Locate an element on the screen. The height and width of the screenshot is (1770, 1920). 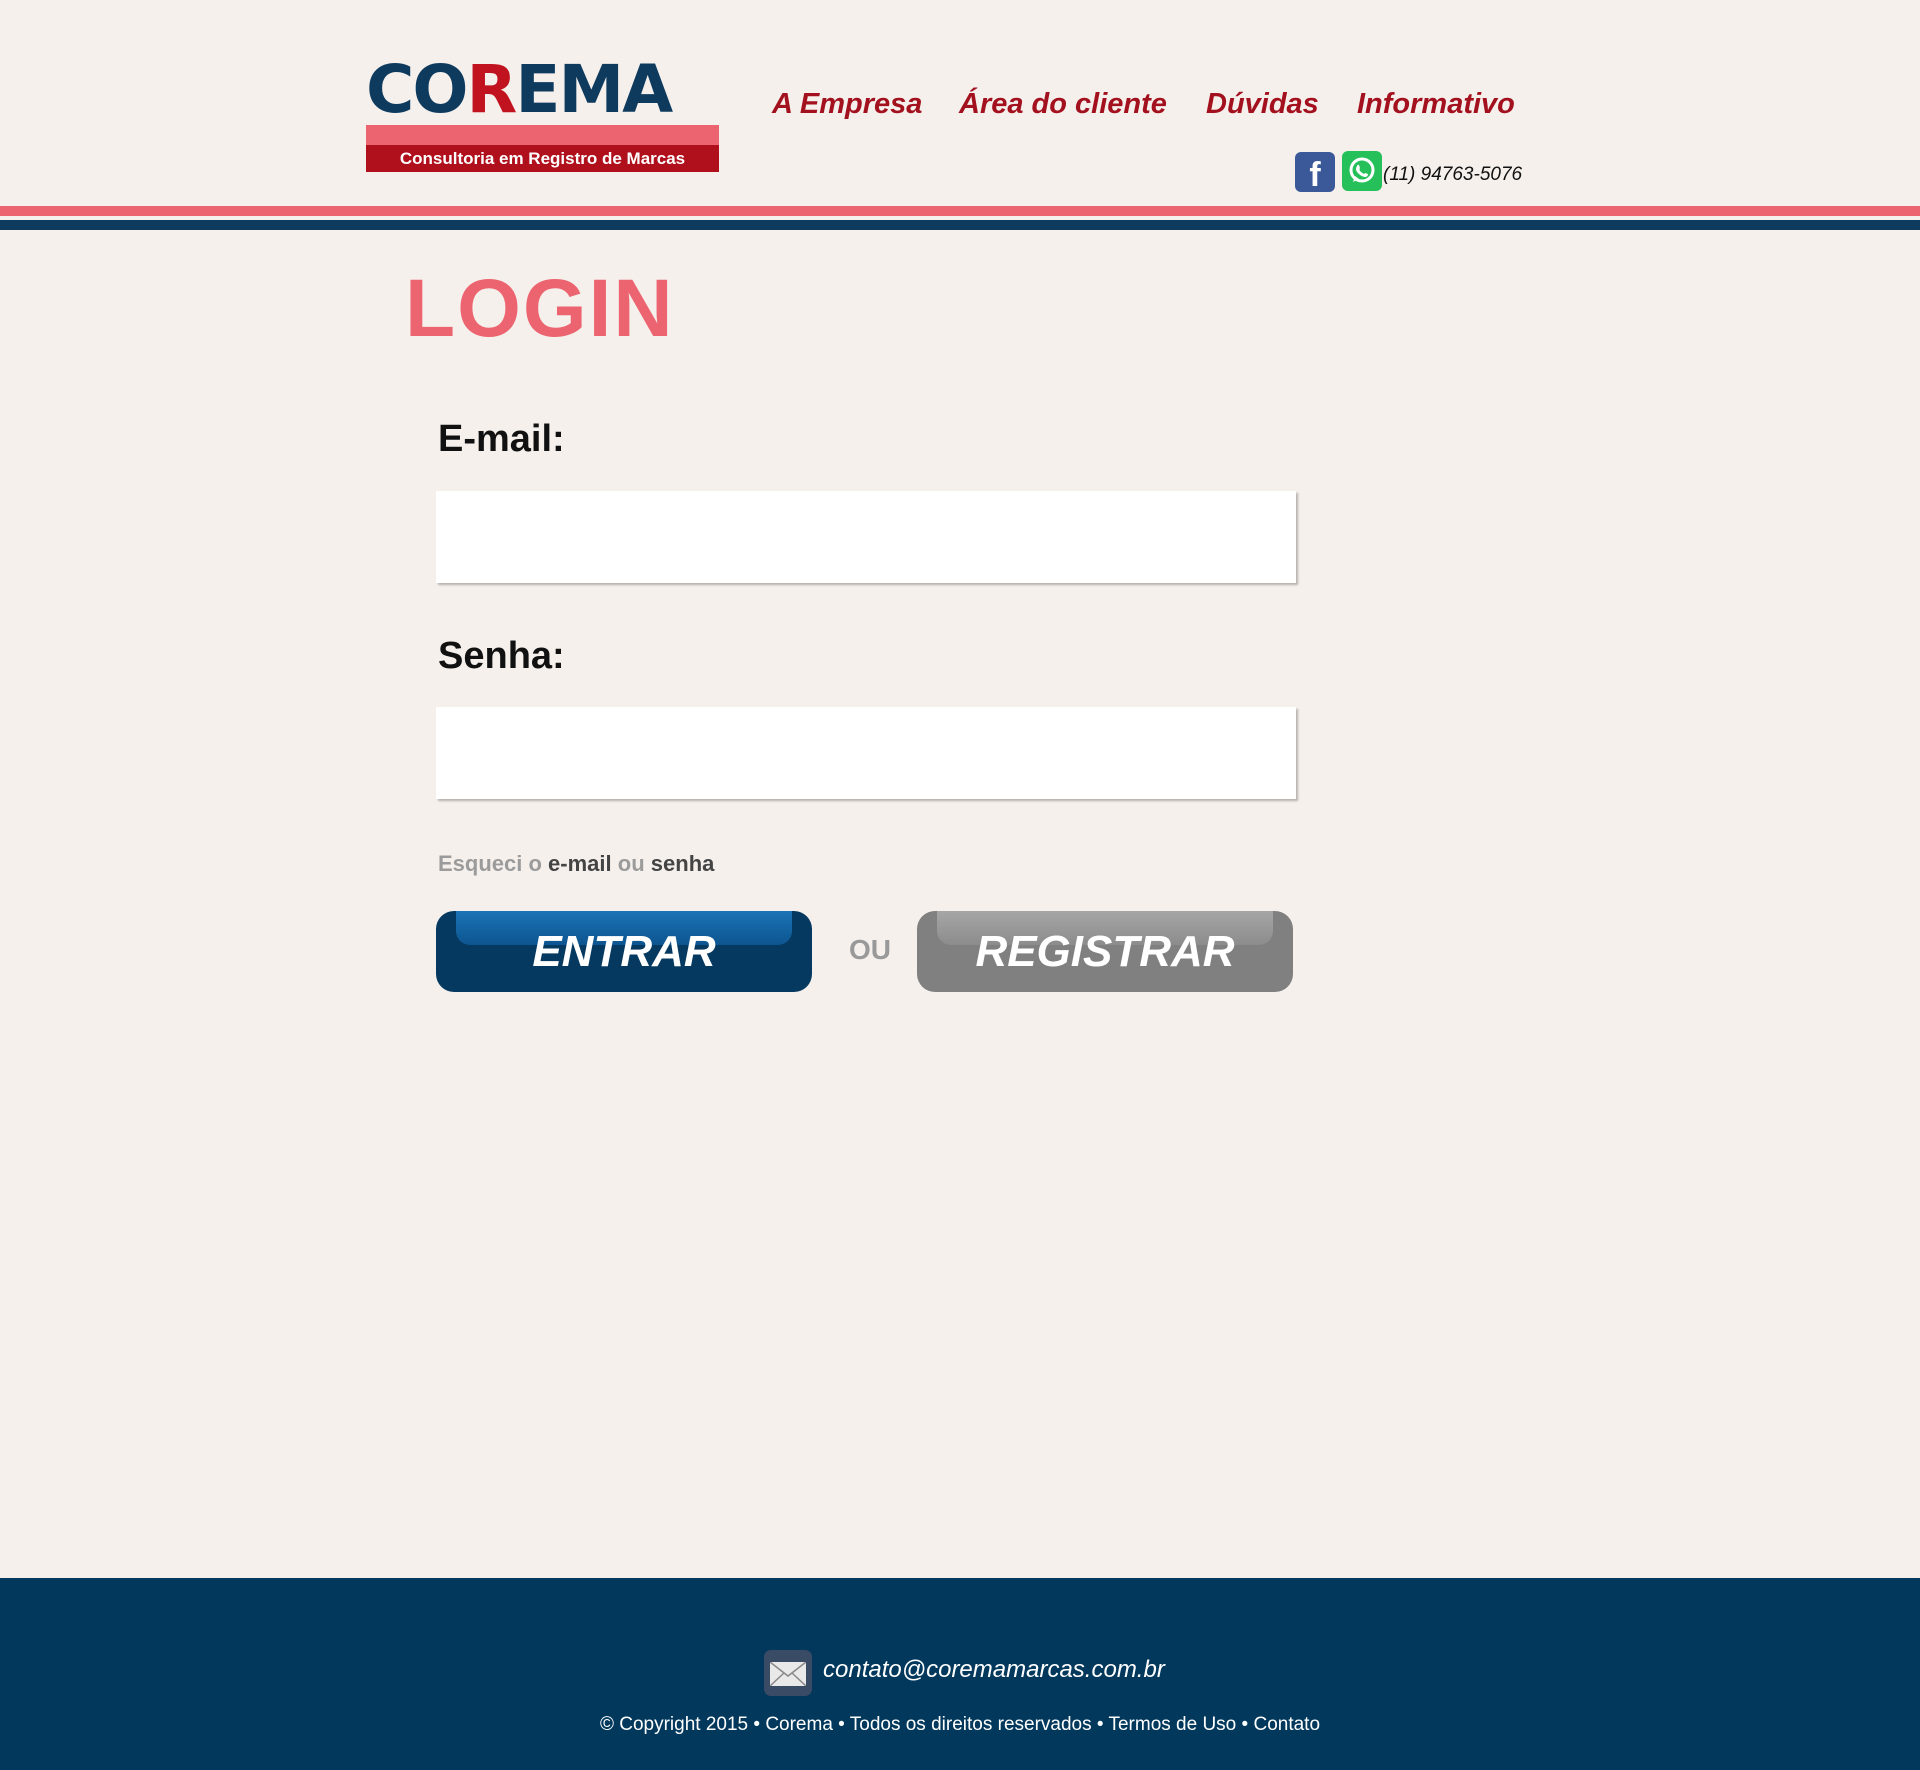
rights-text: Todos os direitos reservados is located at coordinates (970, 1724).